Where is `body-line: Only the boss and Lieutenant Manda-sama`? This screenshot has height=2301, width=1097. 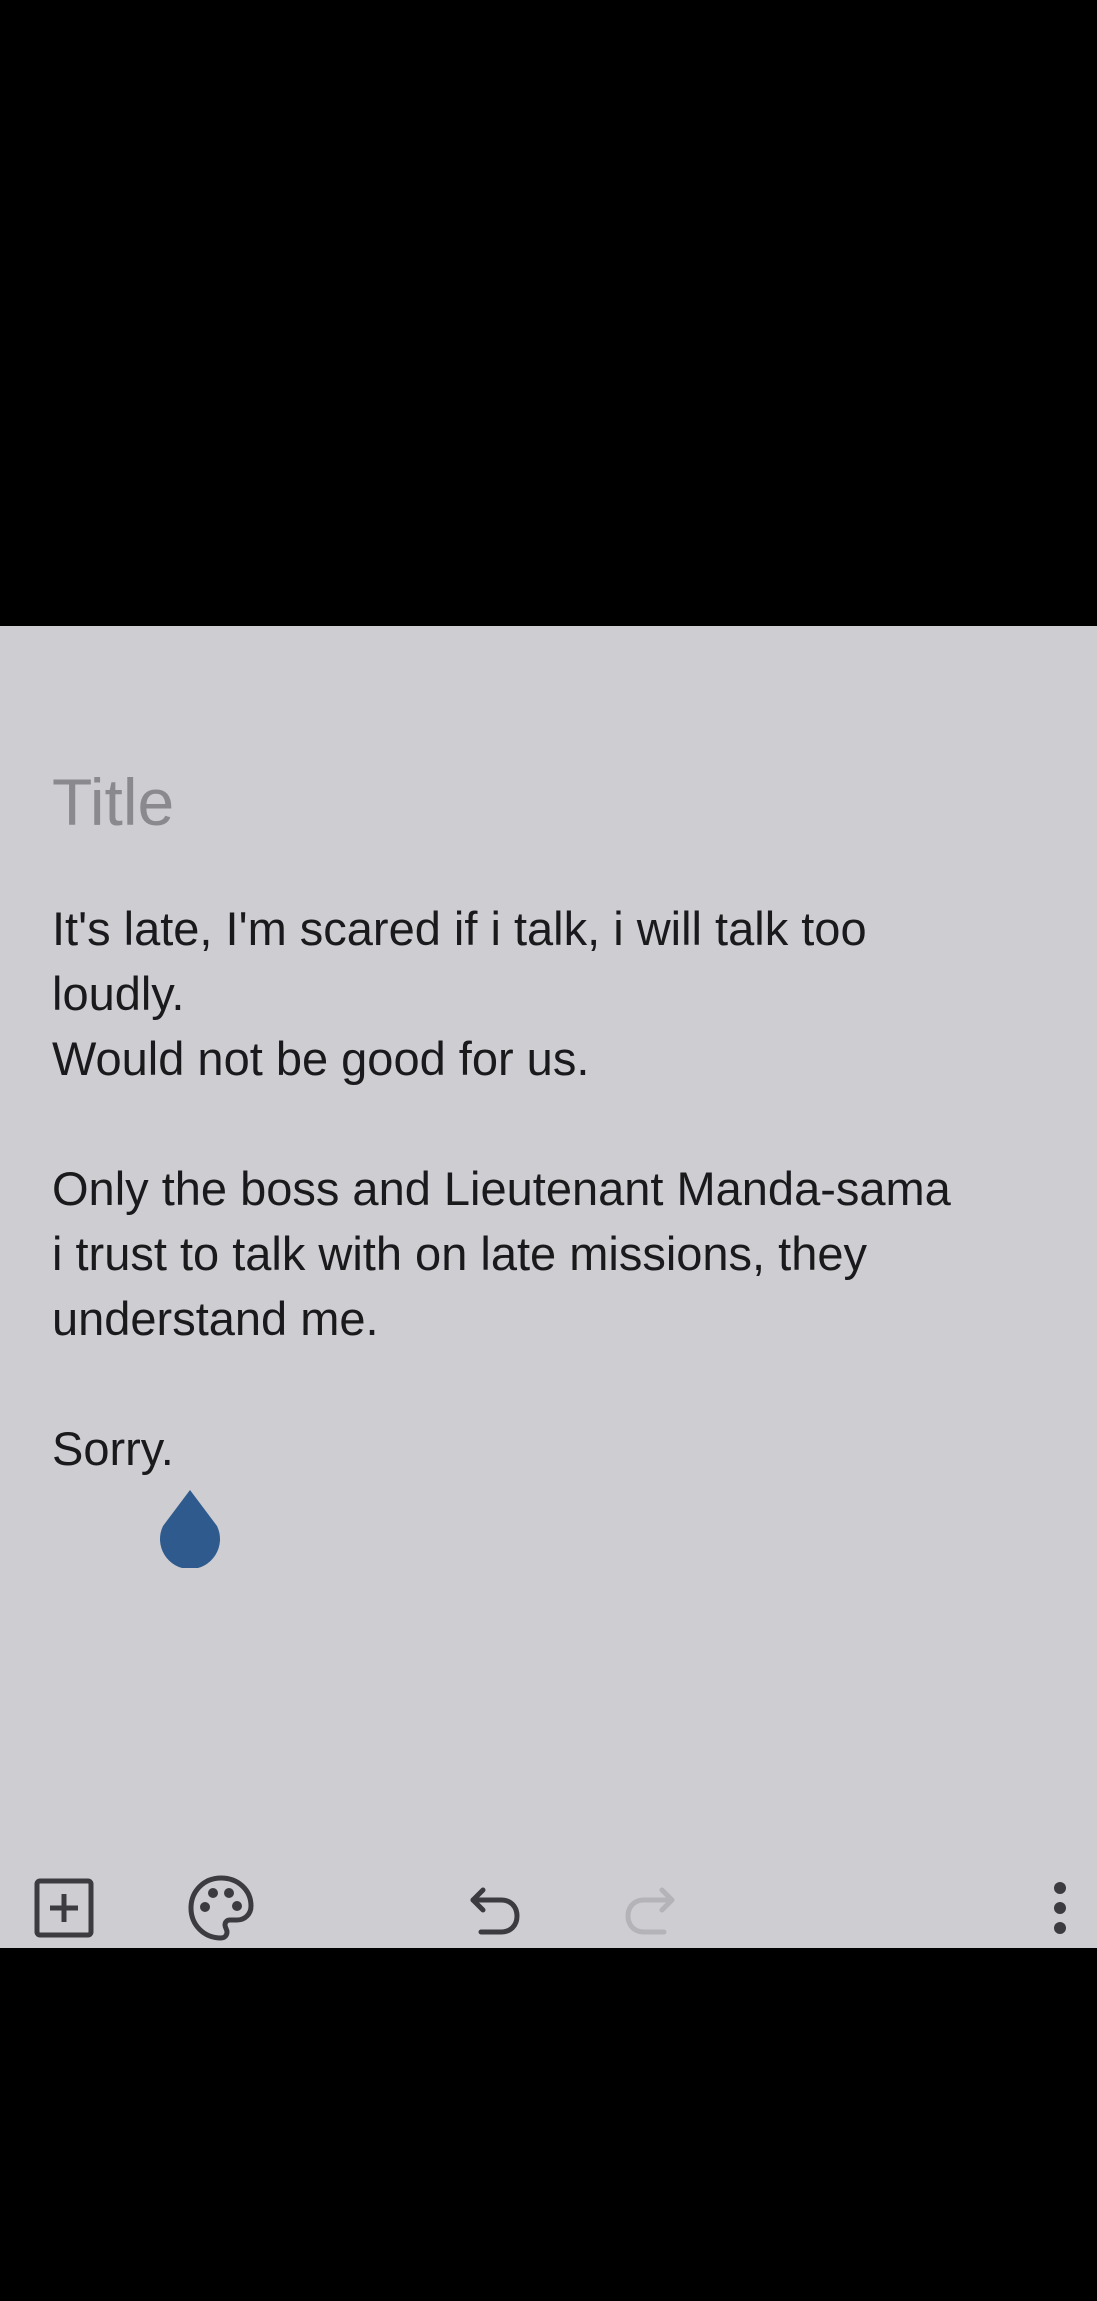
body-line: Only the boss and Lieutenant Manda-sama is located at coordinates (501, 1188).